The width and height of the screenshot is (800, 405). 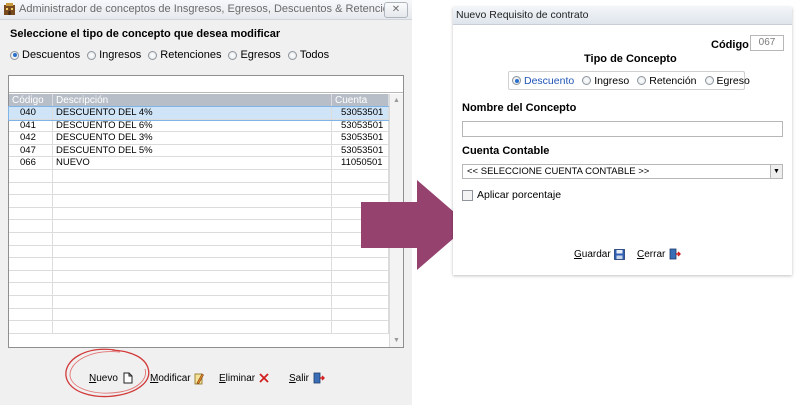 I want to click on filter-option-descuentos: Descuentos, so click(x=45, y=55).